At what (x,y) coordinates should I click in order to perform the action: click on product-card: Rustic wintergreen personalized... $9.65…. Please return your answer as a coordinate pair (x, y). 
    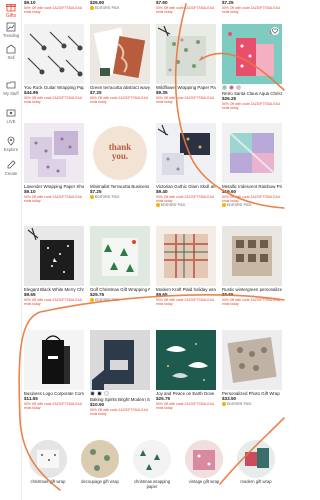
    Looking at the image, I should click on (252, 266).